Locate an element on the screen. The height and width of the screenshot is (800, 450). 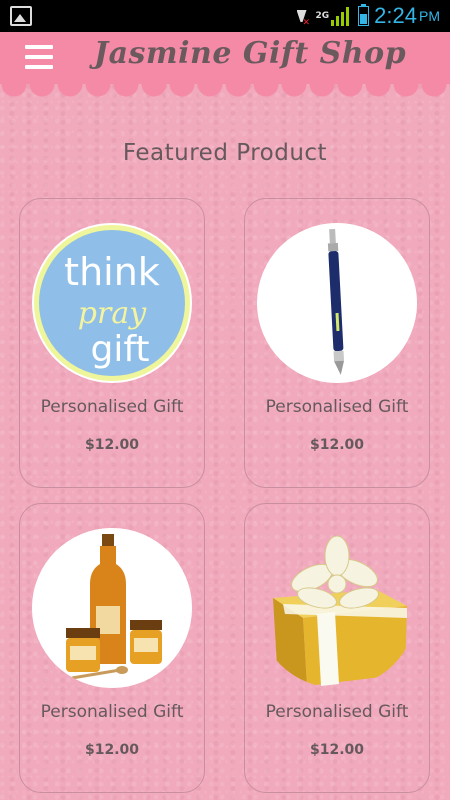
status-icons: ✕ 2G 2:24 PM is located at coordinates (367, 16).